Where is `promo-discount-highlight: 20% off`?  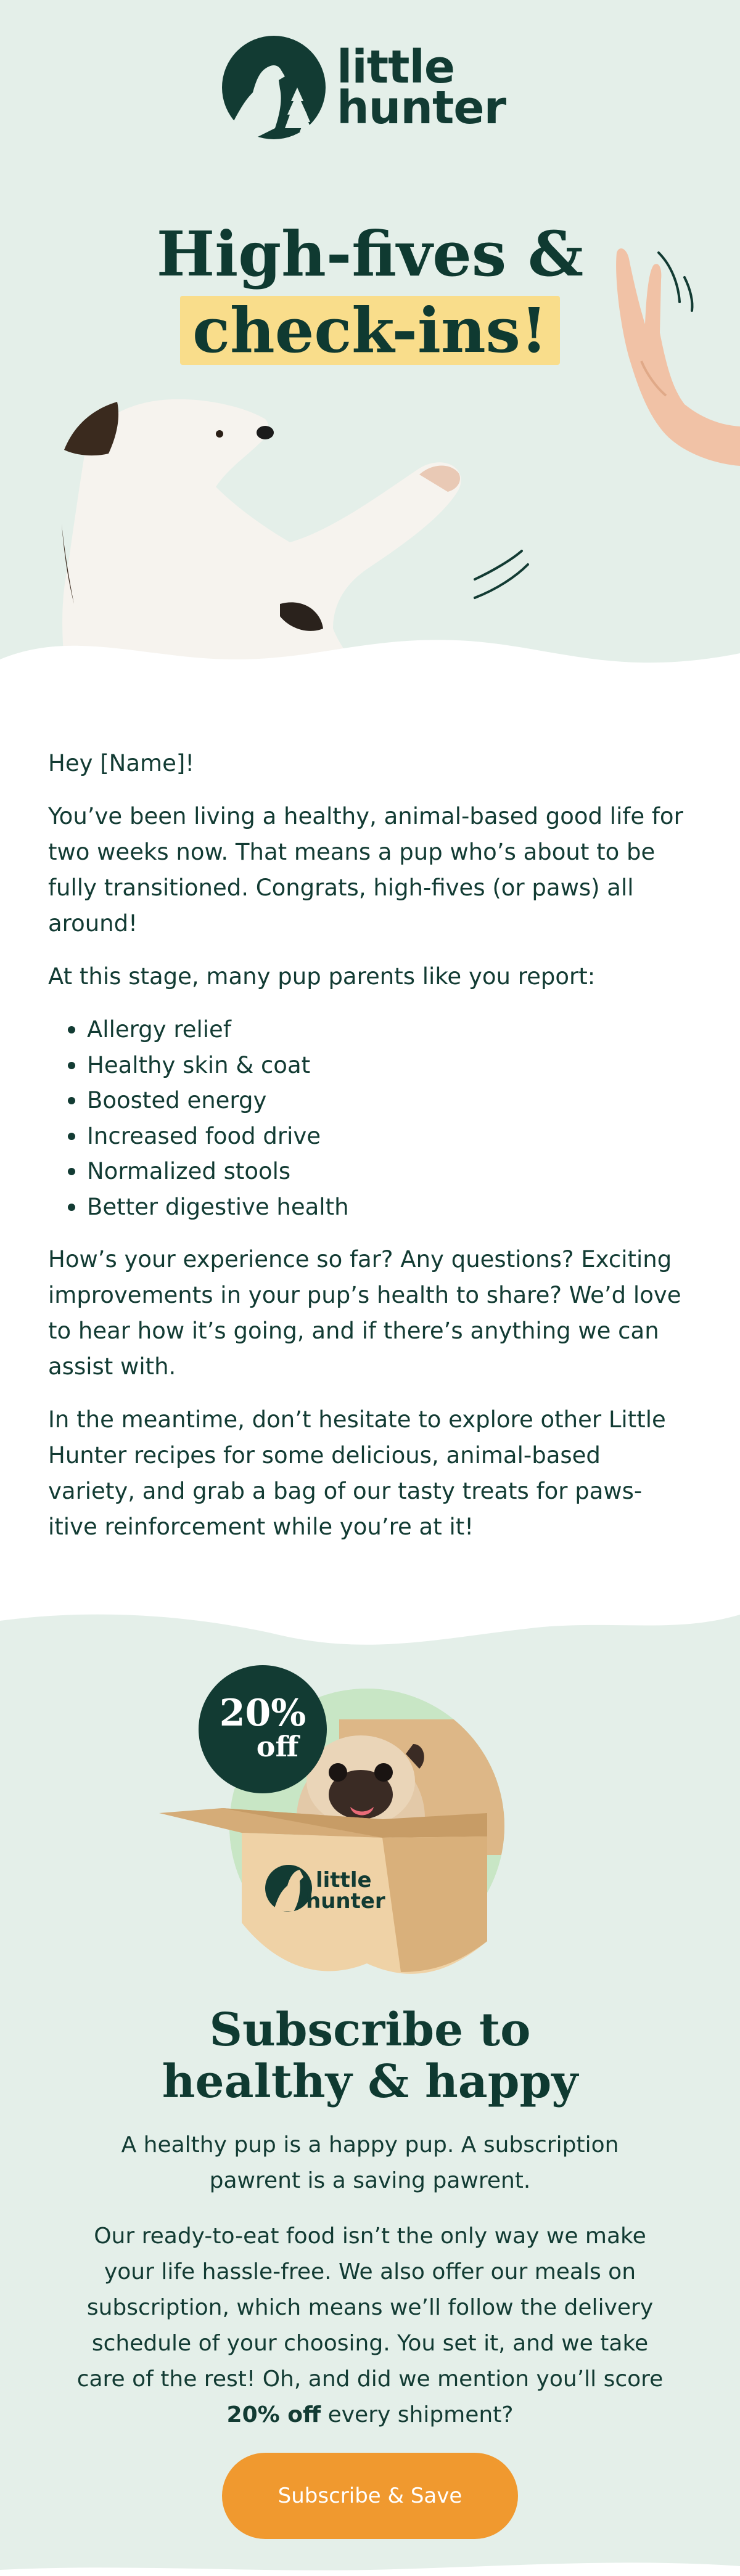 promo-discount-highlight: 20% off is located at coordinates (274, 2414).